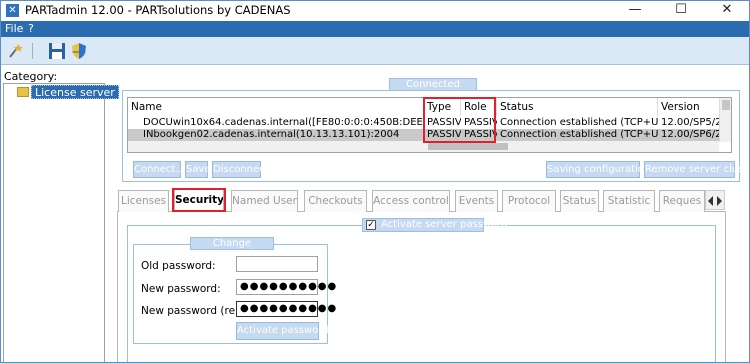  I want to click on tab-requests: Reques, so click(682, 201).